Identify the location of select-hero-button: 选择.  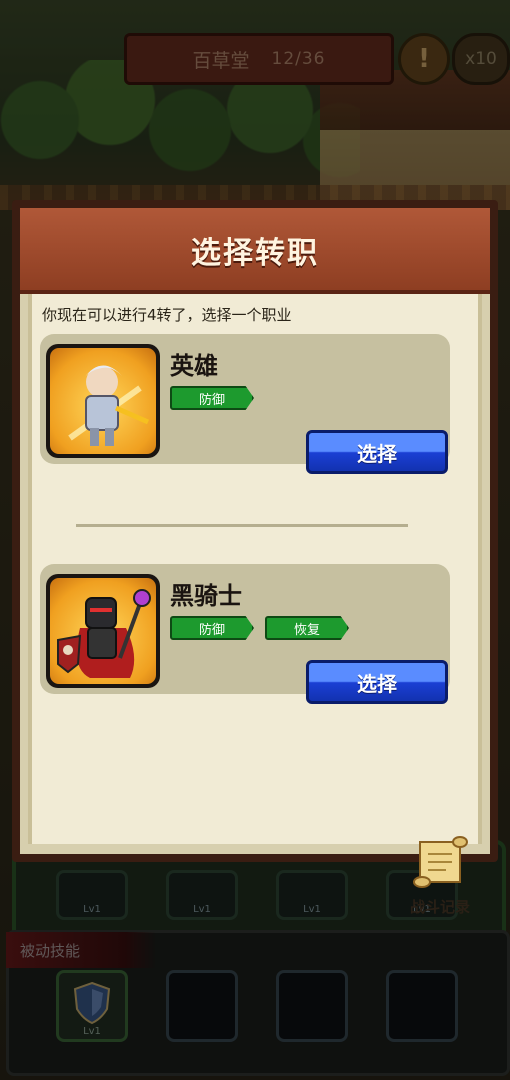
(377, 452).